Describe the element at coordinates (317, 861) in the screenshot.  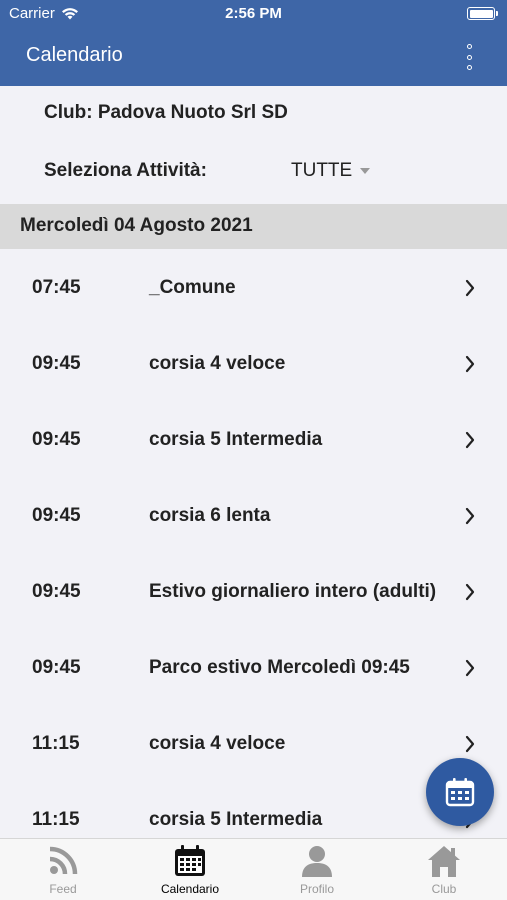
I see `user-icon` at that location.